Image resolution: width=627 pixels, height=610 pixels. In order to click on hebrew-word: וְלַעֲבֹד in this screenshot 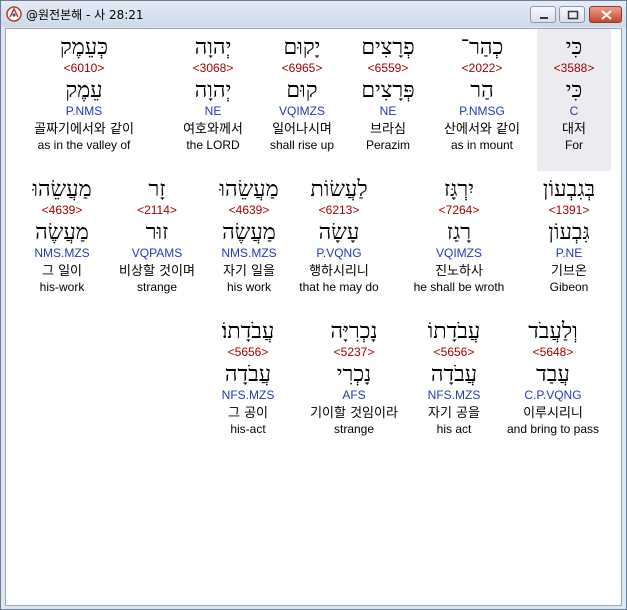, I will do `click(553, 331)`.